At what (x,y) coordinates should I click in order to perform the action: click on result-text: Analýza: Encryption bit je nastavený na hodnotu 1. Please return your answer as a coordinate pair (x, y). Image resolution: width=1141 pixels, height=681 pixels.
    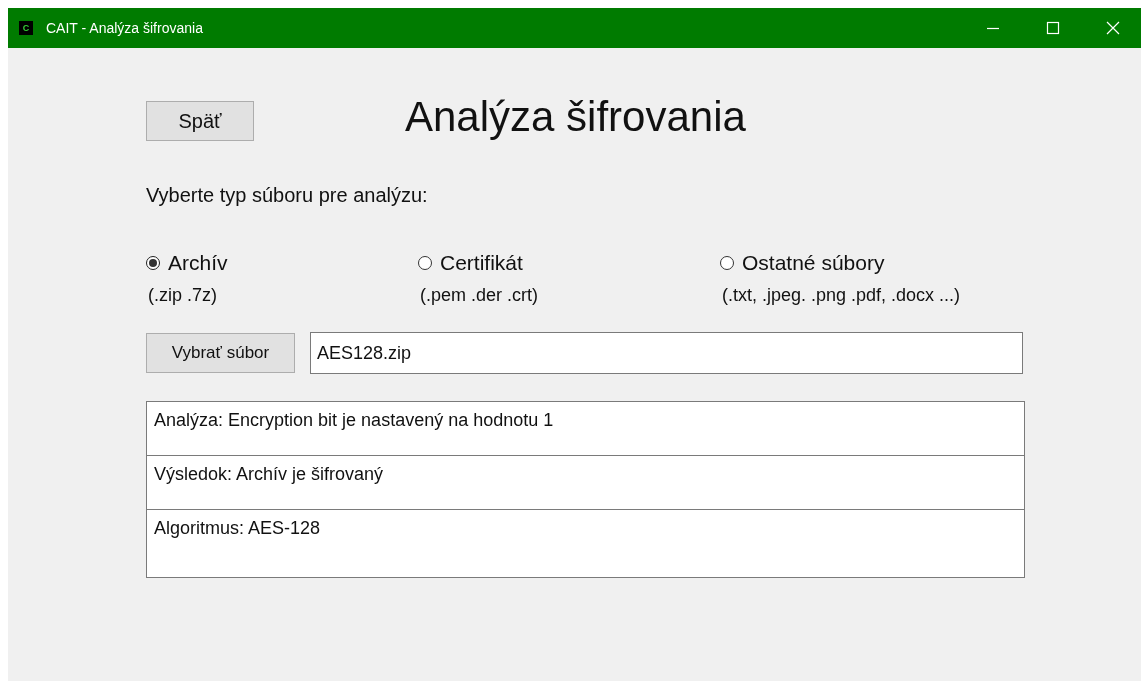
    Looking at the image, I should click on (354, 420).